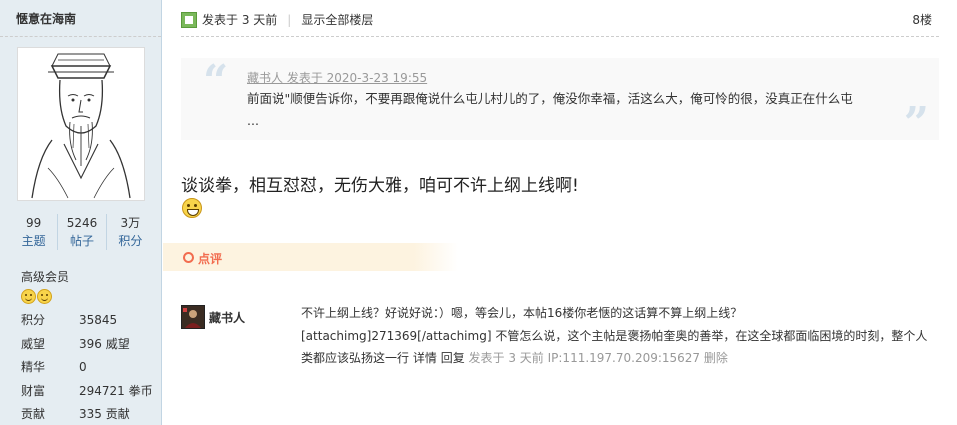  I want to click on grin-emoji-icon, so click(192, 208).